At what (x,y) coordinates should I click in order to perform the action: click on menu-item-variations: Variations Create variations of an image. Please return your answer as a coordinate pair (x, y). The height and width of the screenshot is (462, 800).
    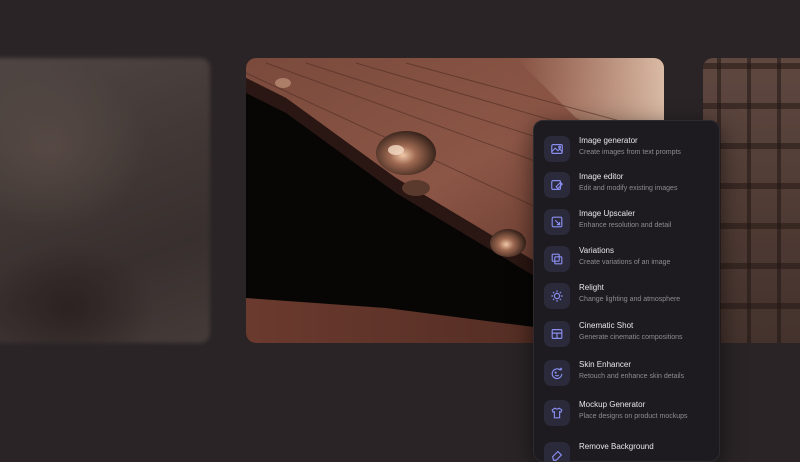
    Looking at the image, I should click on (626, 259).